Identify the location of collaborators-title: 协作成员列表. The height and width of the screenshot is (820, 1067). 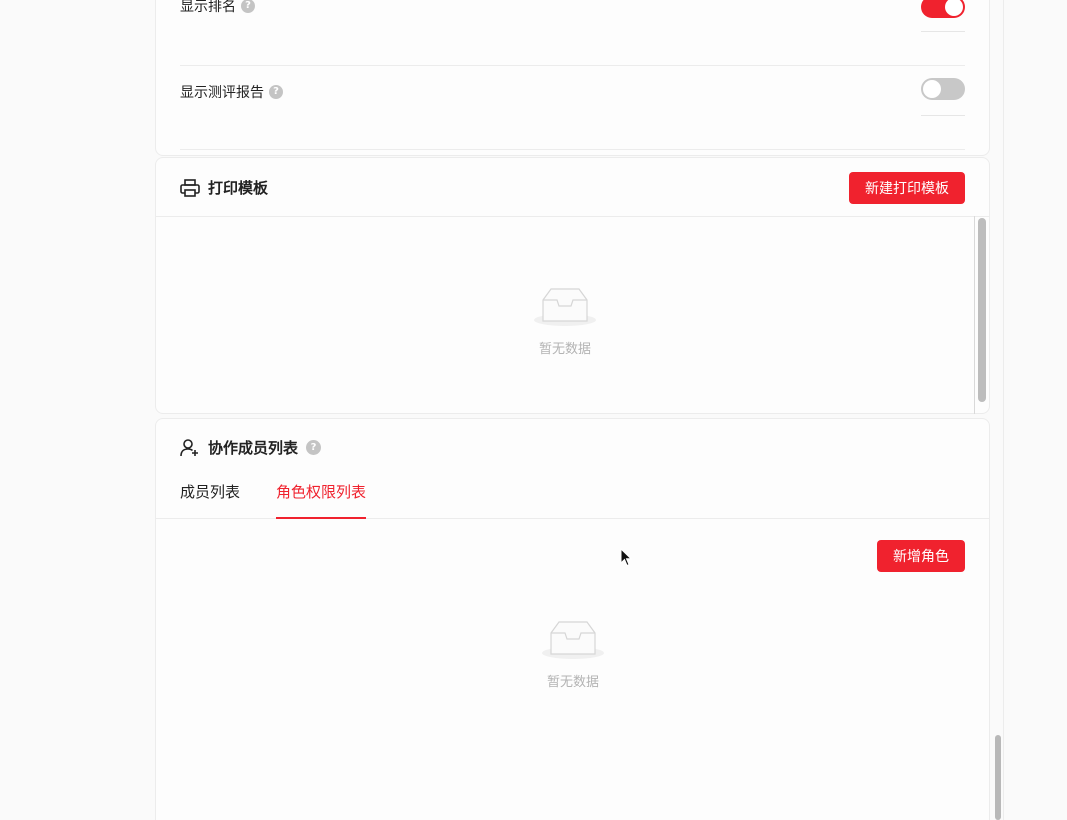
(253, 448).